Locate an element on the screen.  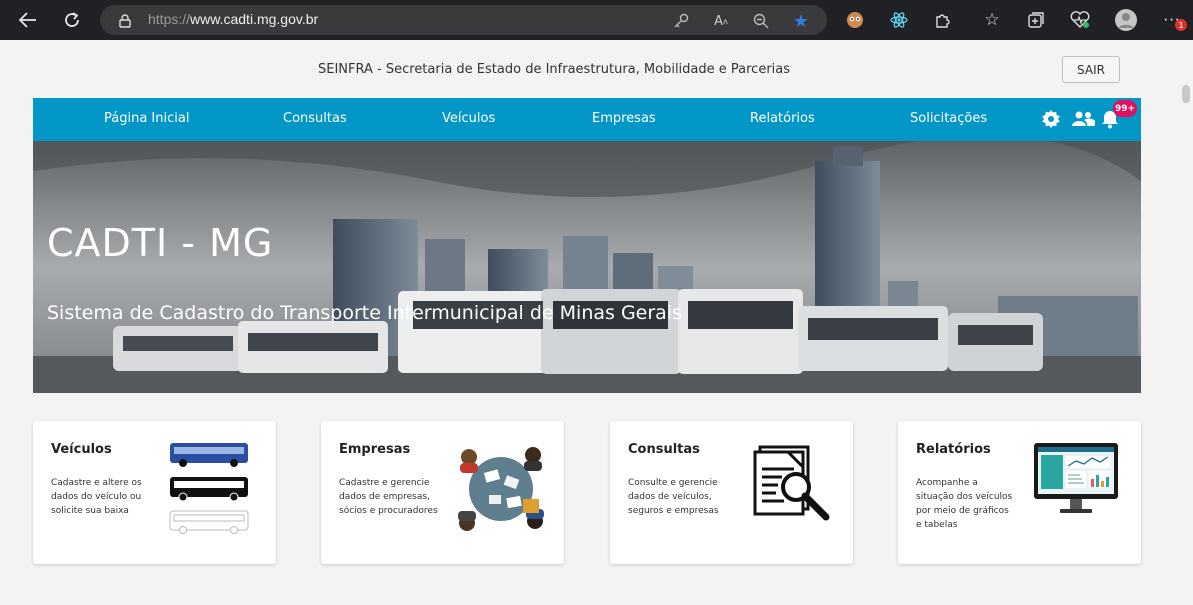
meeting-table-icon is located at coordinates (500, 489).